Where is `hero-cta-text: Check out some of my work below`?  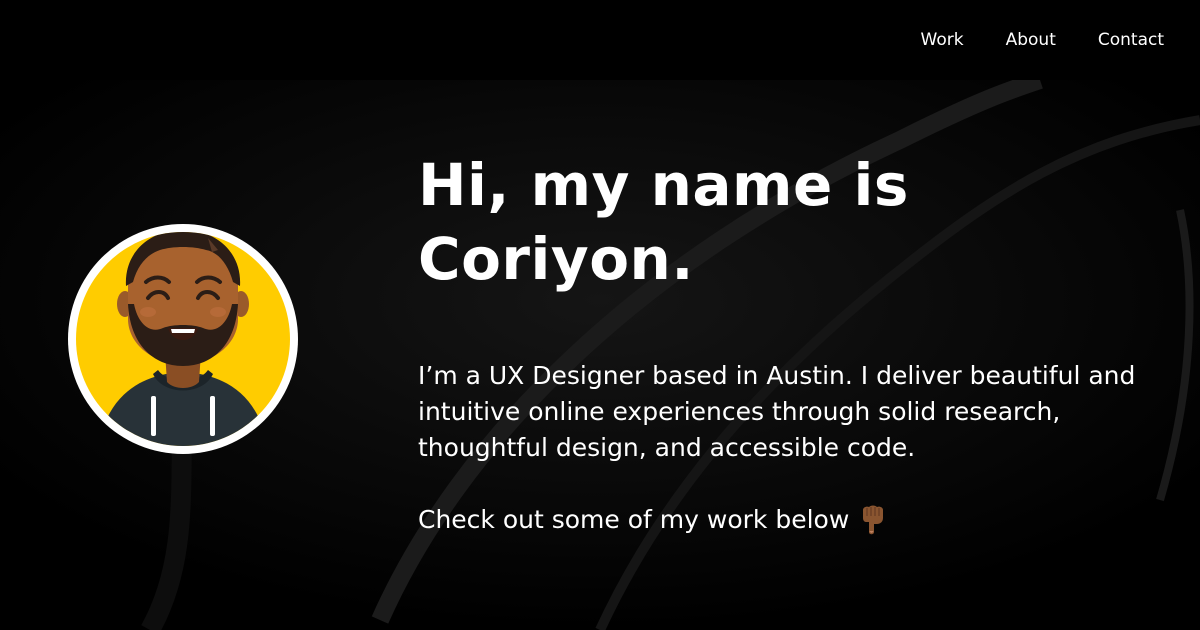
hero-cta-text: Check out some of my work below is located at coordinates (634, 519).